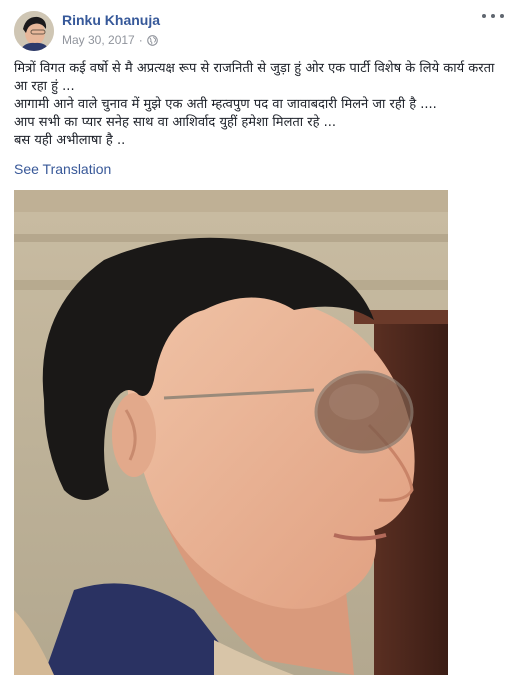  Describe the element at coordinates (70, 140) in the screenshot. I see `post-line: बस यही अभीलाषा है ..` at that location.